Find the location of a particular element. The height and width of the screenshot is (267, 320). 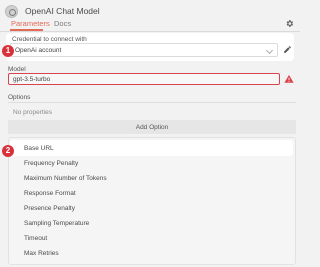

step-badge-2: 2 is located at coordinates (8, 151).